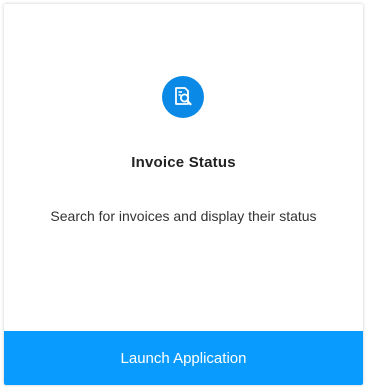 The height and width of the screenshot is (387, 367). Describe the element at coordinates (183, 358) in the screenshot. I see `launch-application-button: Launch Application` at that location.